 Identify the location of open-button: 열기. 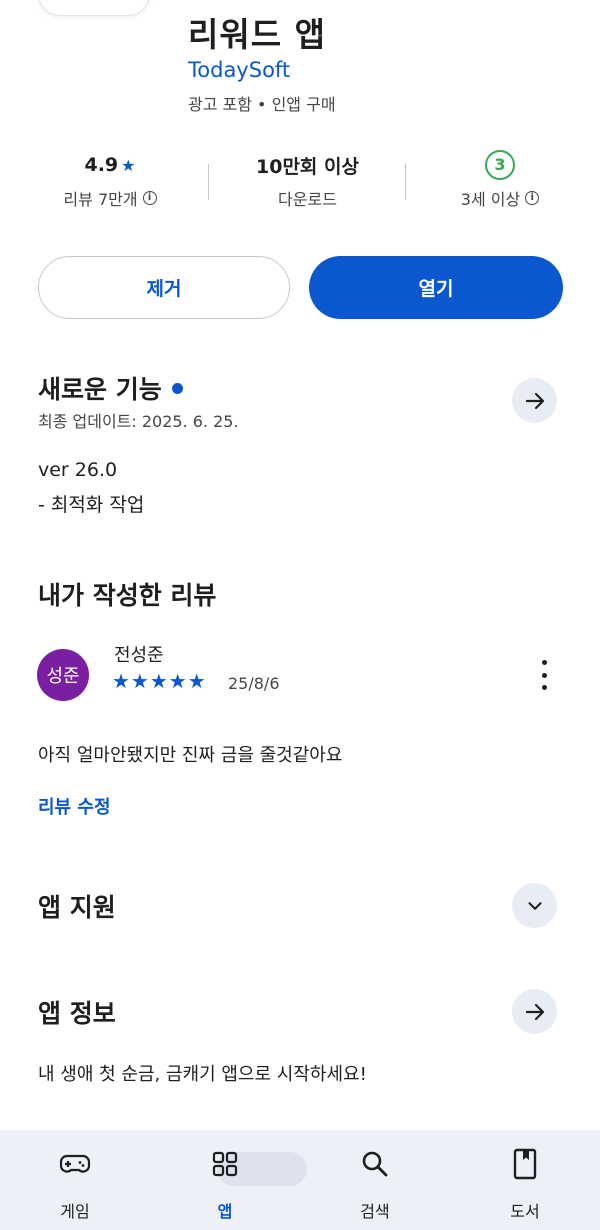
(436, 287).